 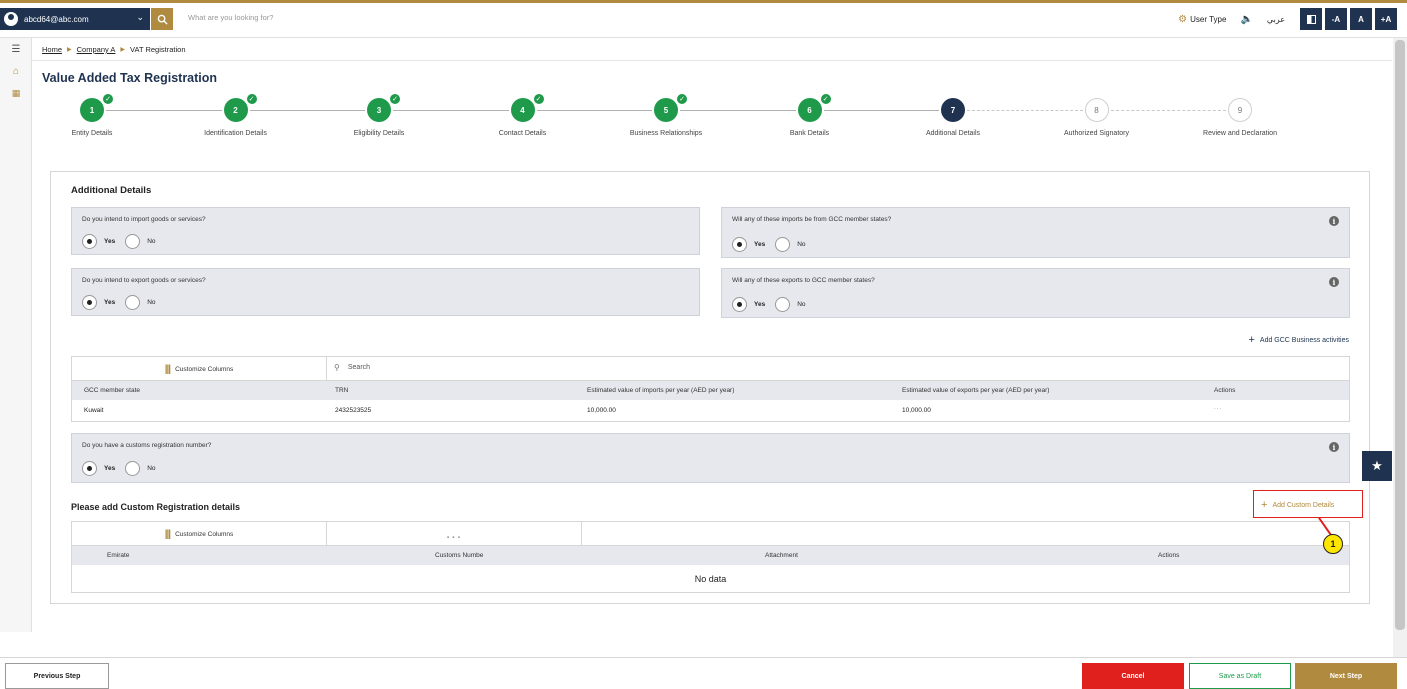 I want to click on table-search-placeholder: Search, so click(x=359, y=367).